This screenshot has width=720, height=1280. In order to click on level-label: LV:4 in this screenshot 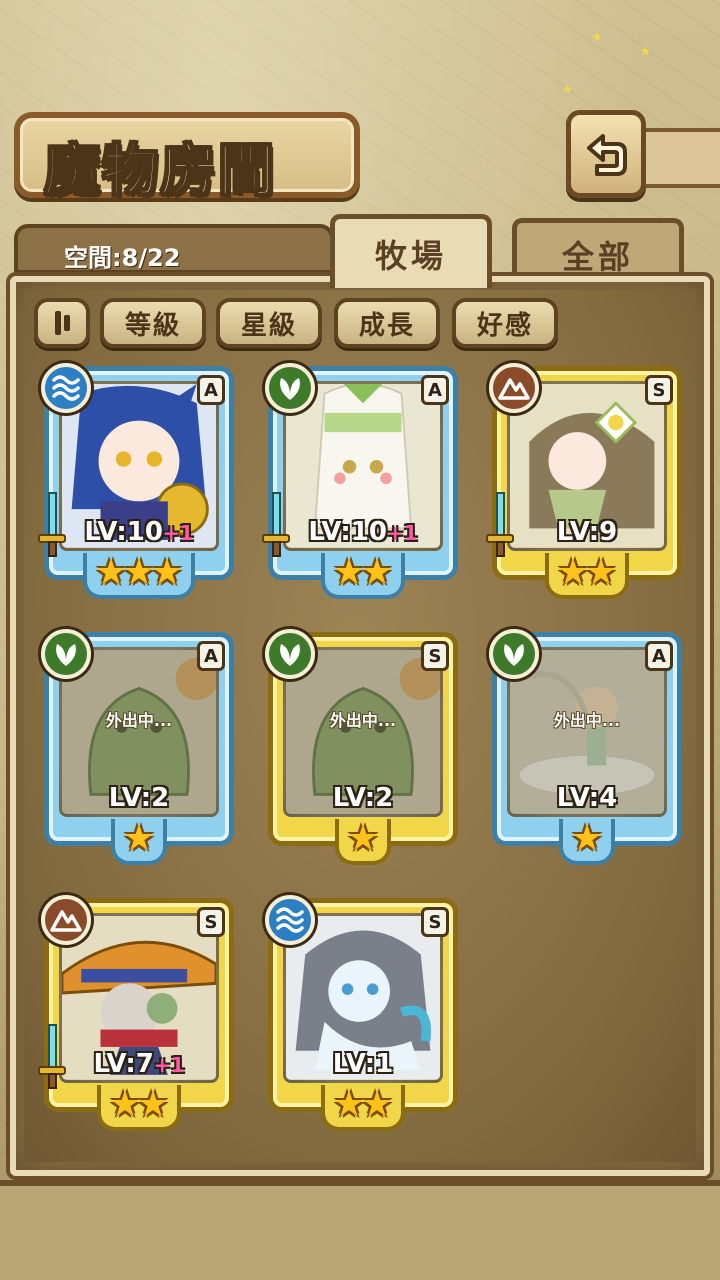, I will do `click(587, 798)`.